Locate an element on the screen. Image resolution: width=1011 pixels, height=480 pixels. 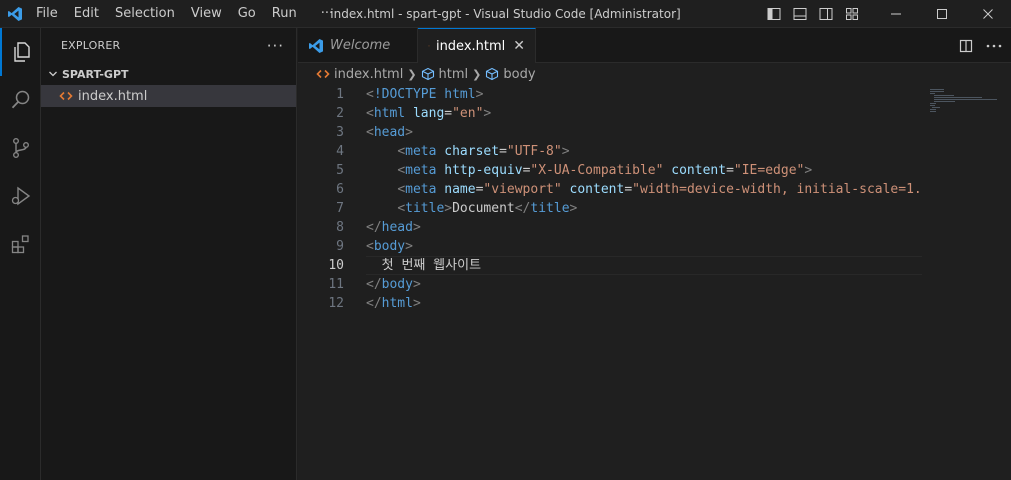
activity-search is located at coordinates (20, 100).